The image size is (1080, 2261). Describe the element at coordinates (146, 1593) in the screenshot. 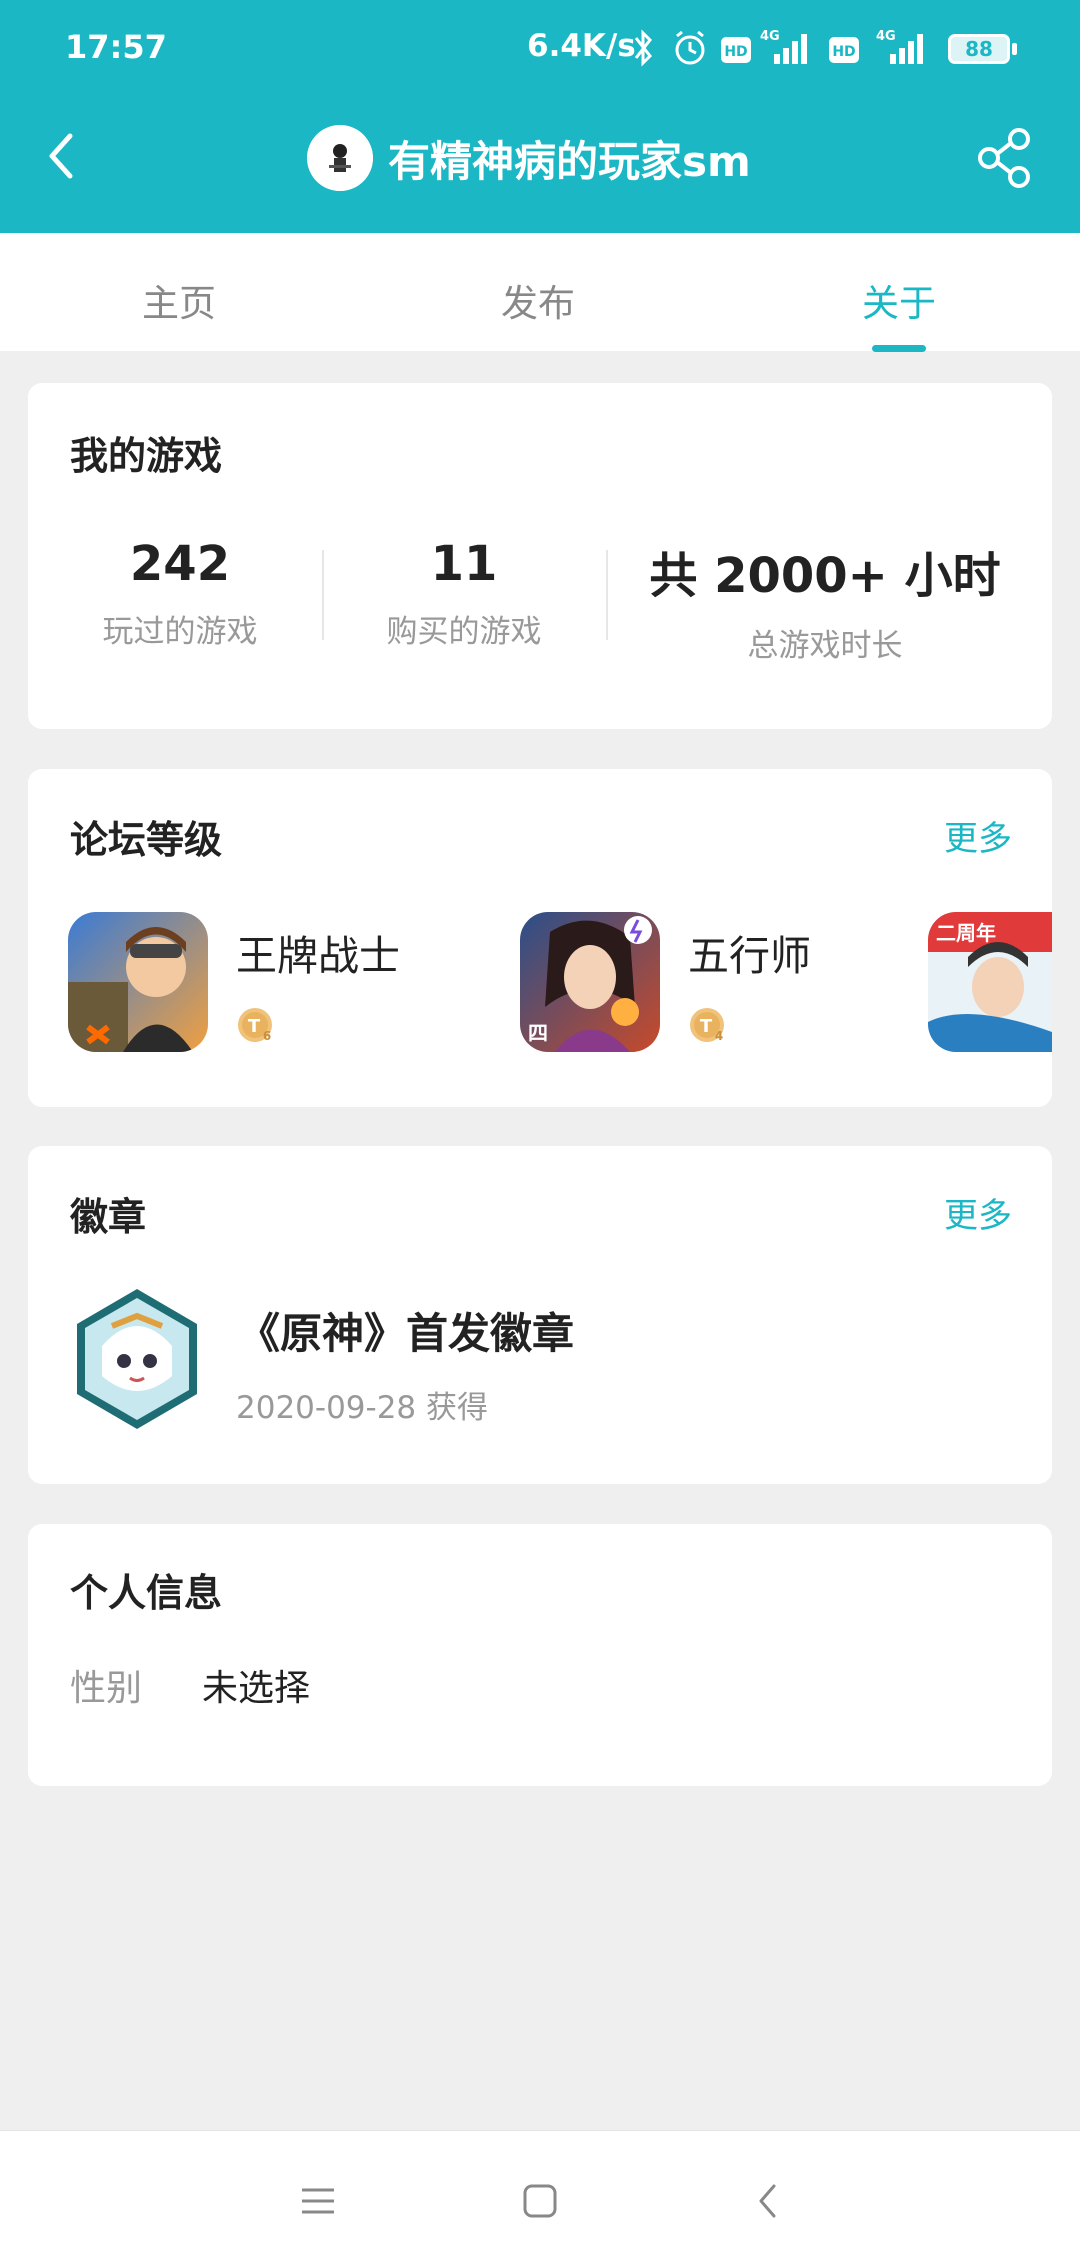

I see `personal-info-title: 个人信息` at that location.